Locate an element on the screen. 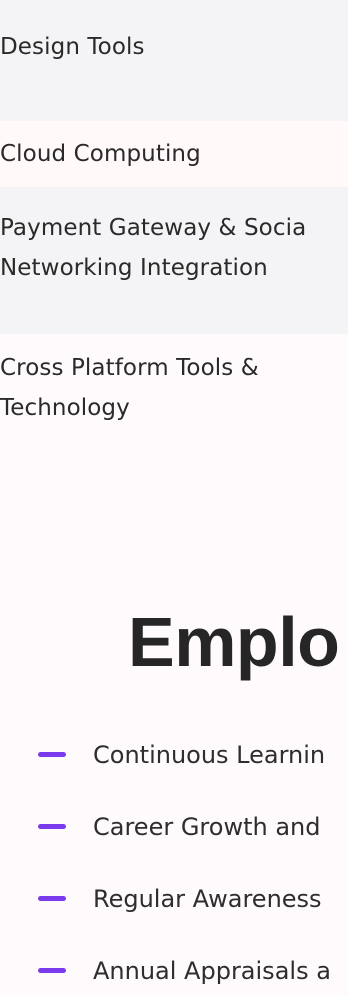  tech-row-label-line-1: Cross Platform Tools & is located at coordinates (129, 368).